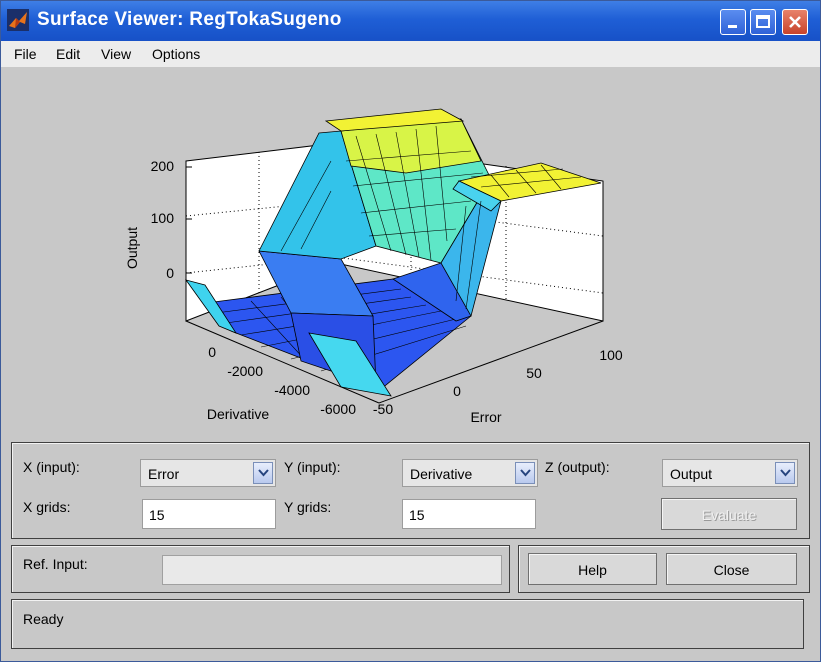  I want to click on menu-edit: Edit, so click(68, 54).